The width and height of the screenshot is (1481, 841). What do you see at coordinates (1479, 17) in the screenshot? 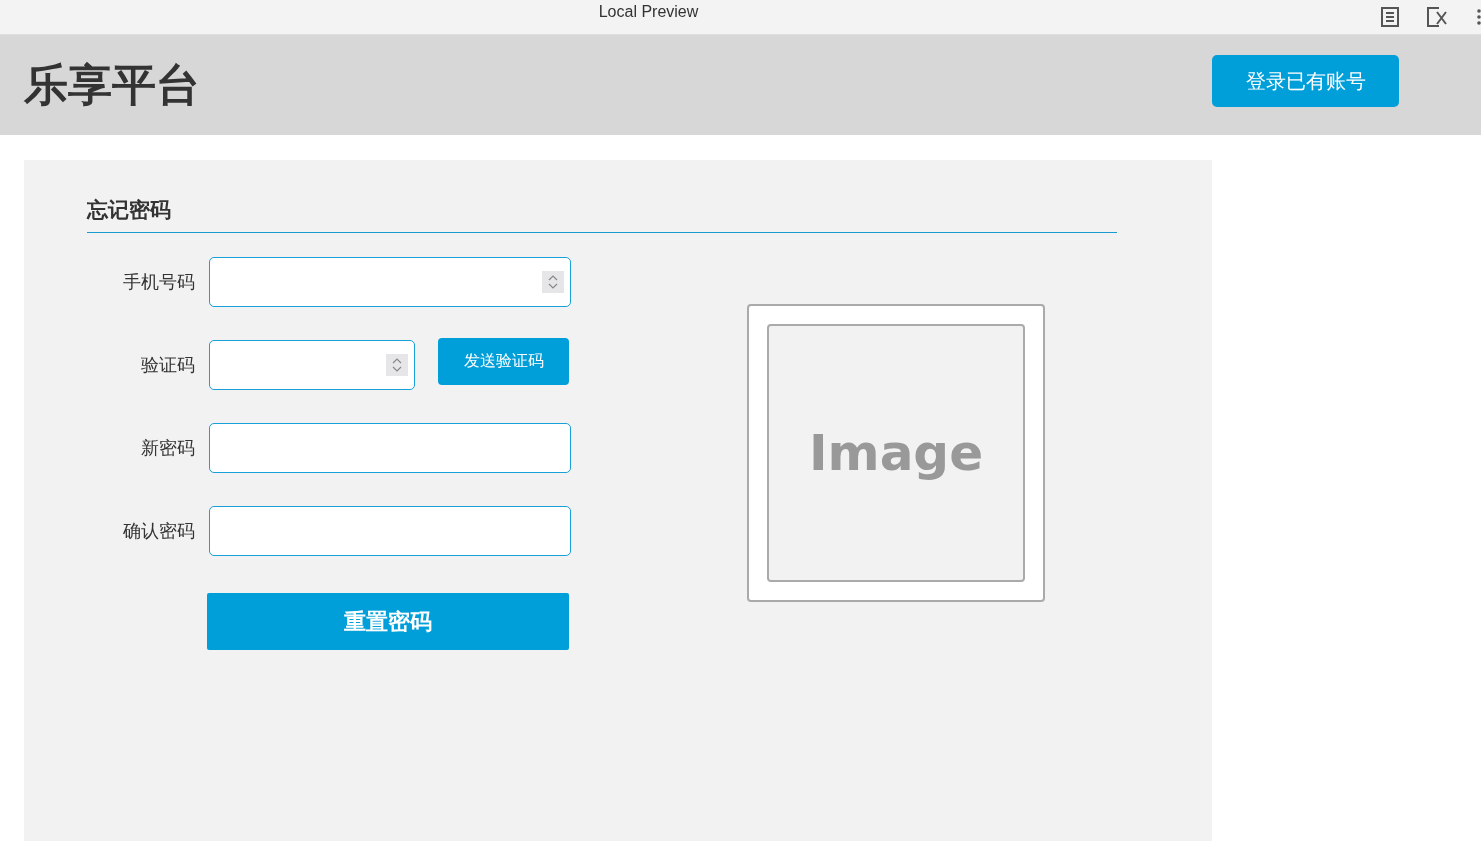
I see `more-icon` at bounding box center [1479, 17].